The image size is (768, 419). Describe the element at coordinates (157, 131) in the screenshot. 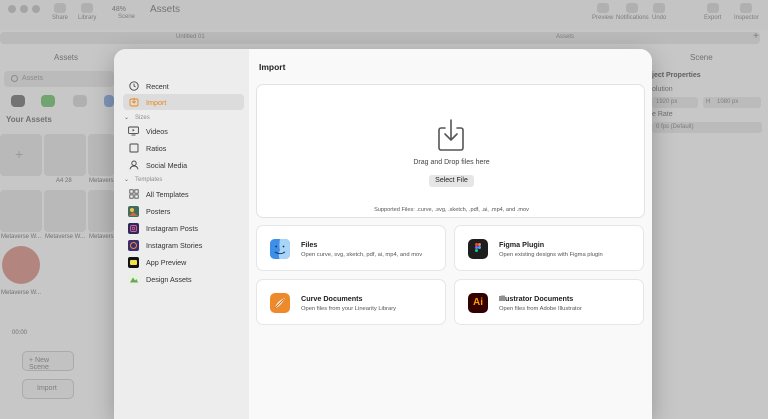

I see `sidebar-item-label: Videos` at that location.